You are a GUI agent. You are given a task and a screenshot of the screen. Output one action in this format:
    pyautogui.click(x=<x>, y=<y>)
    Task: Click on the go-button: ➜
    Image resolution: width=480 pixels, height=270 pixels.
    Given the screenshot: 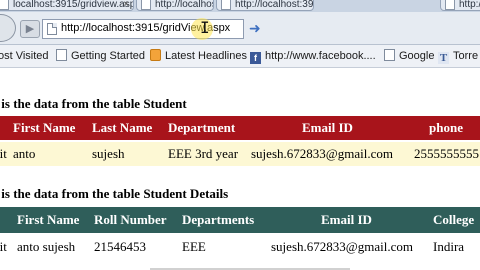 What is the action you would take?
    pyautogui.click(x=256, y=29)
    